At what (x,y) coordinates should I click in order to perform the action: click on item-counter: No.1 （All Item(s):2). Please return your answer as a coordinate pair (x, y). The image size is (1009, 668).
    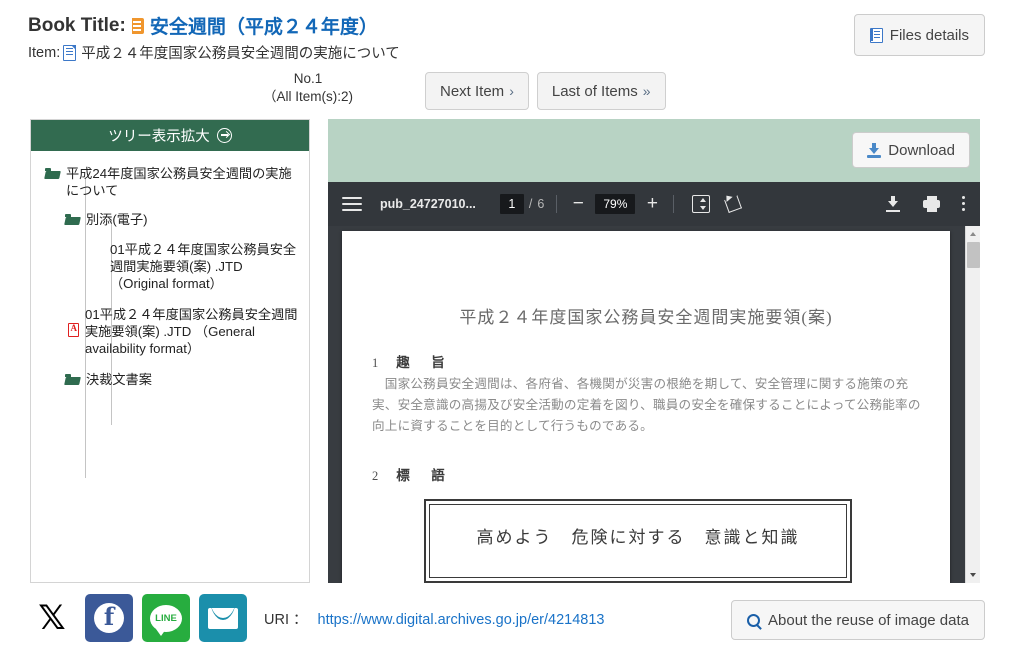
    Looking at the image, I should click on (308, 88).